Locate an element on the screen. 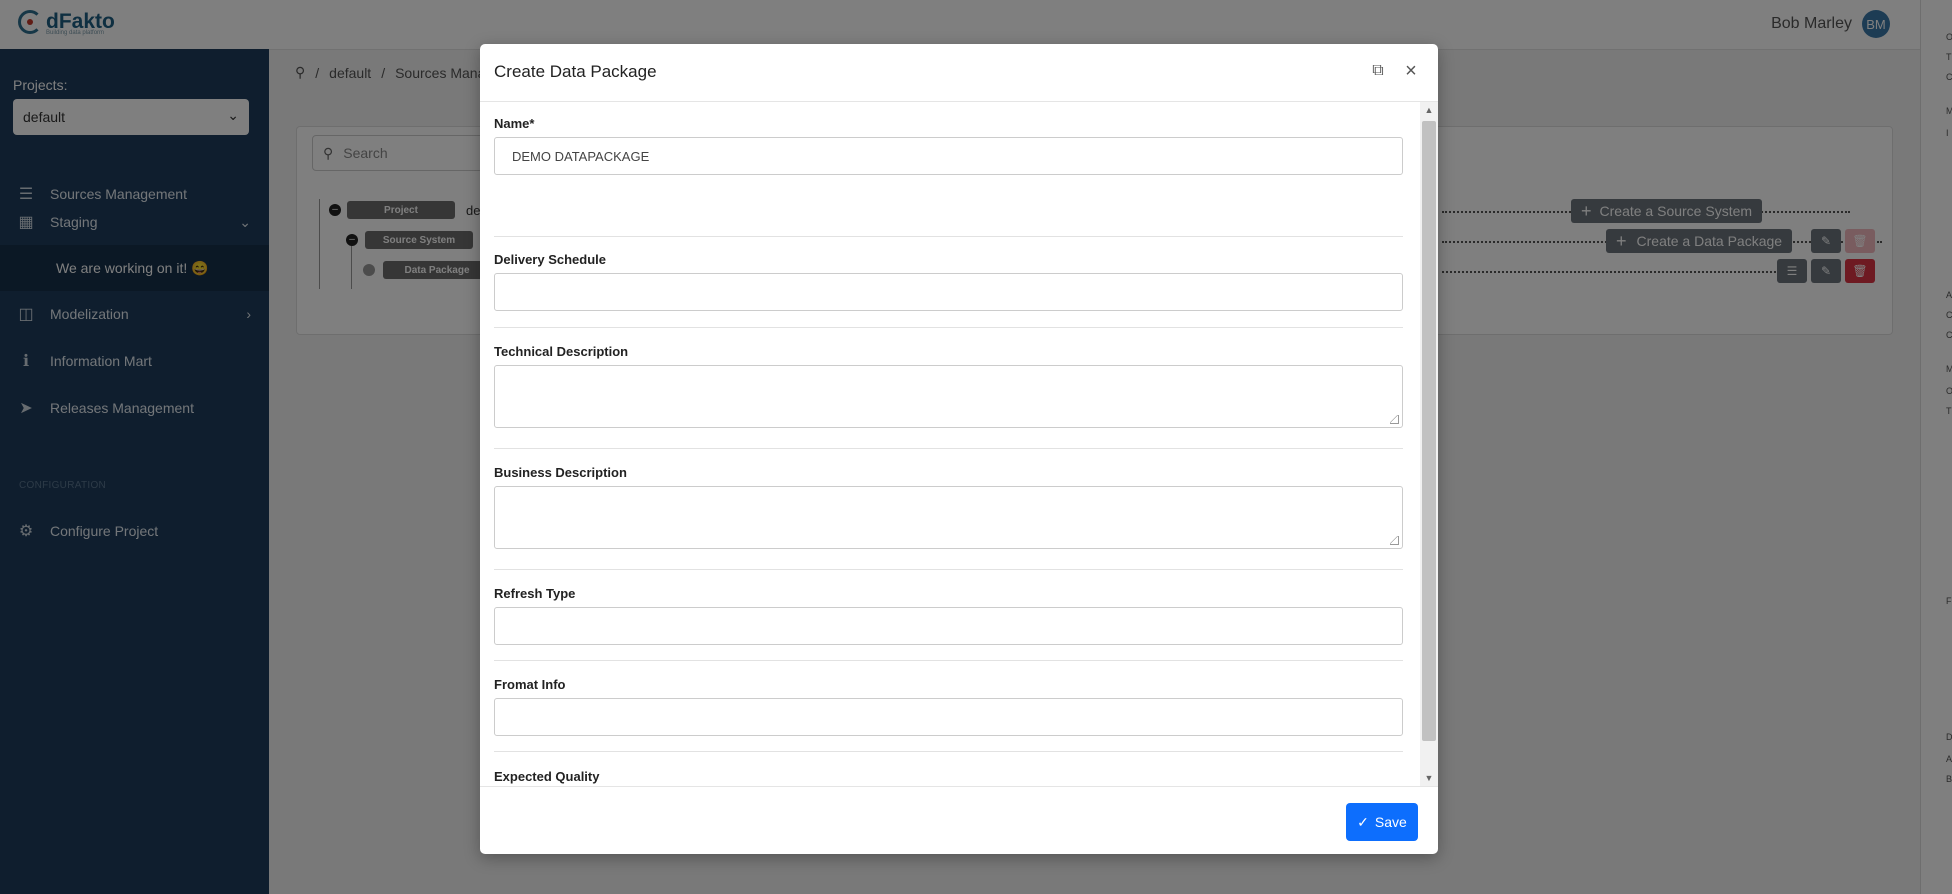 The image size is (1952, 894). technical-description-label: Technical Description is located at coordinates (561, 351).